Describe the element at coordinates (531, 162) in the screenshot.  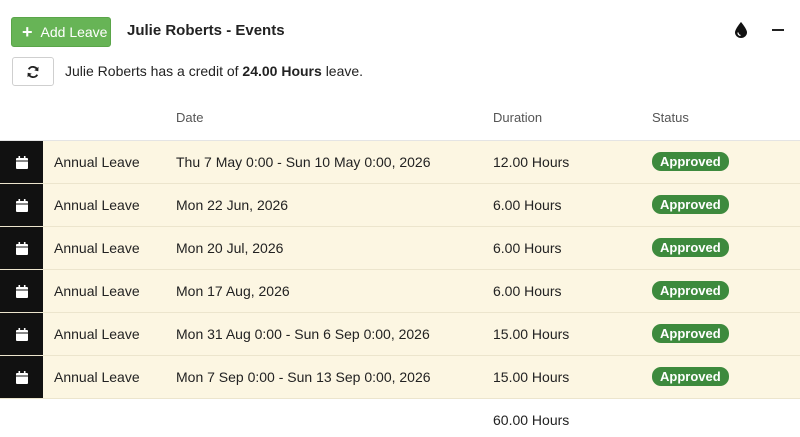
I see `leave-duration: 12.00 Hours` at that location.